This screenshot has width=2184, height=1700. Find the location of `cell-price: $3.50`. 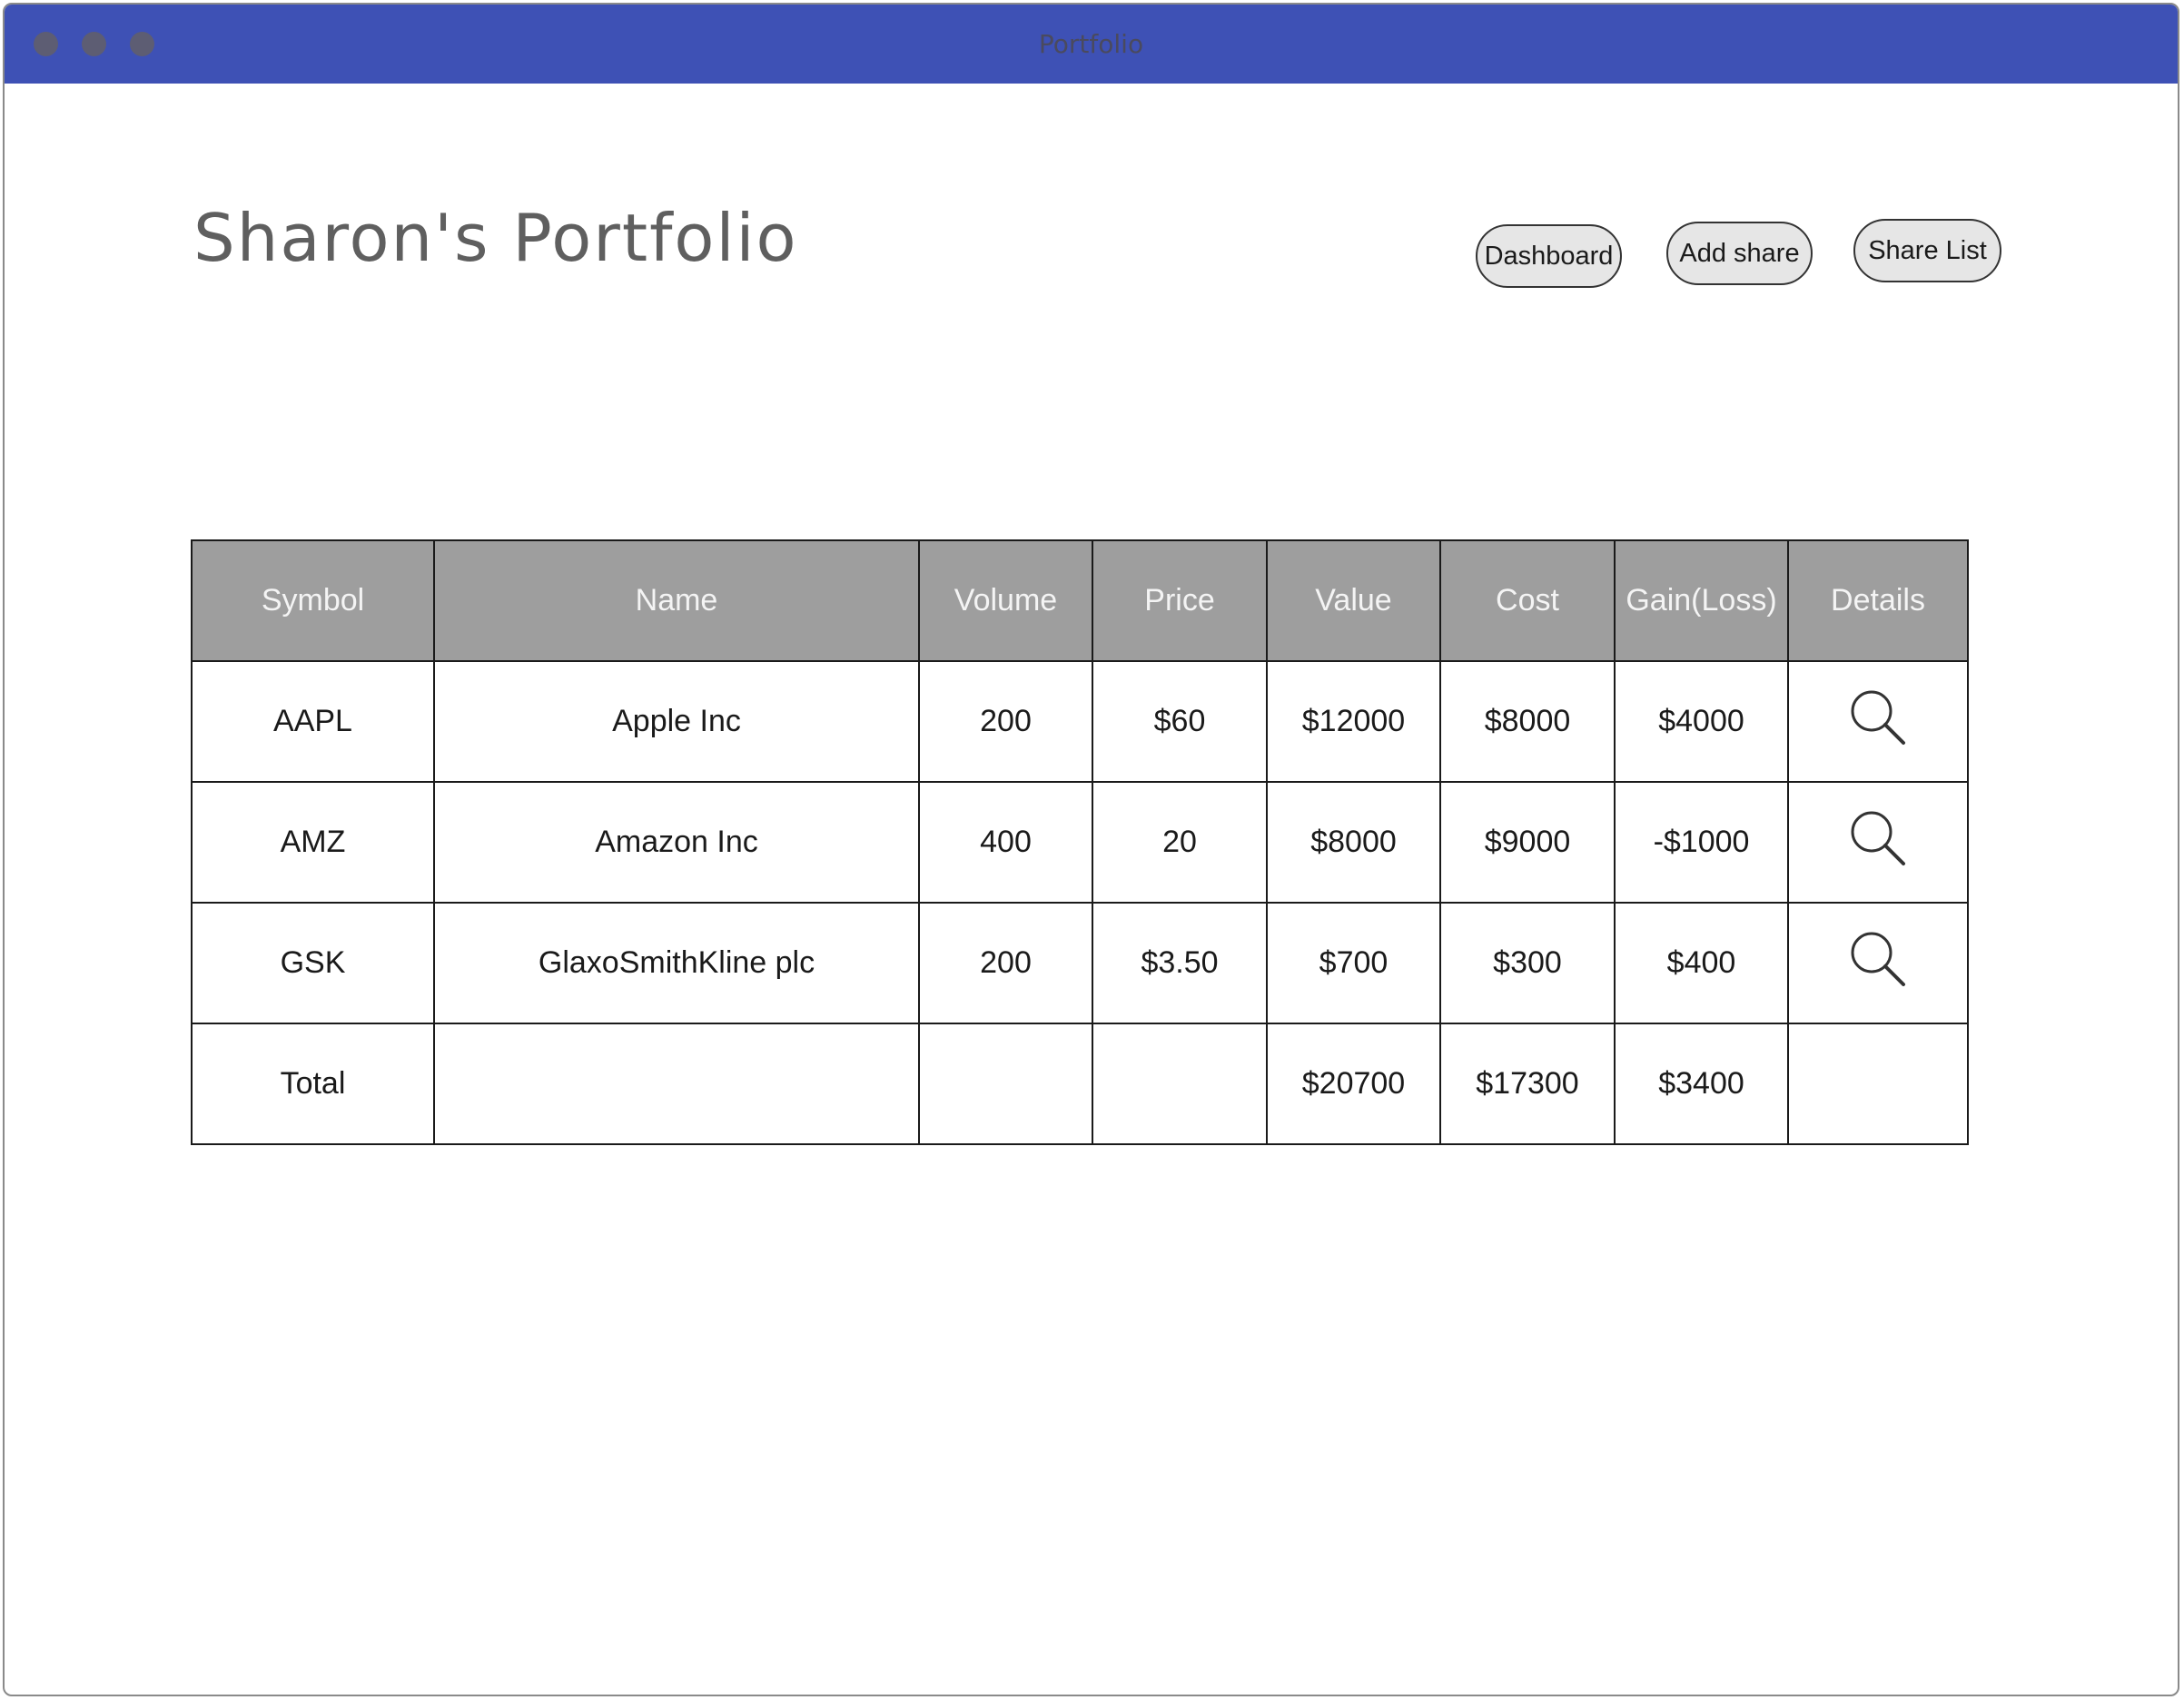

cell-price: $3.50 is located at coordinates (1180, 963).